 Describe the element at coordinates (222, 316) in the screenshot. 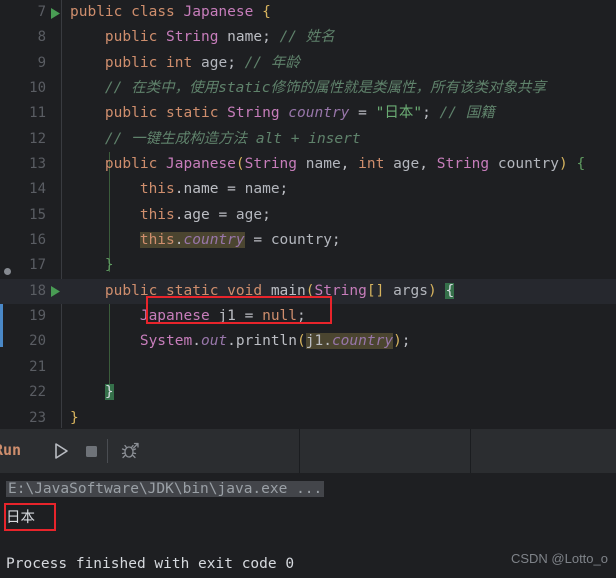

I see `code-text: Japanese j1 = null;` at that location.